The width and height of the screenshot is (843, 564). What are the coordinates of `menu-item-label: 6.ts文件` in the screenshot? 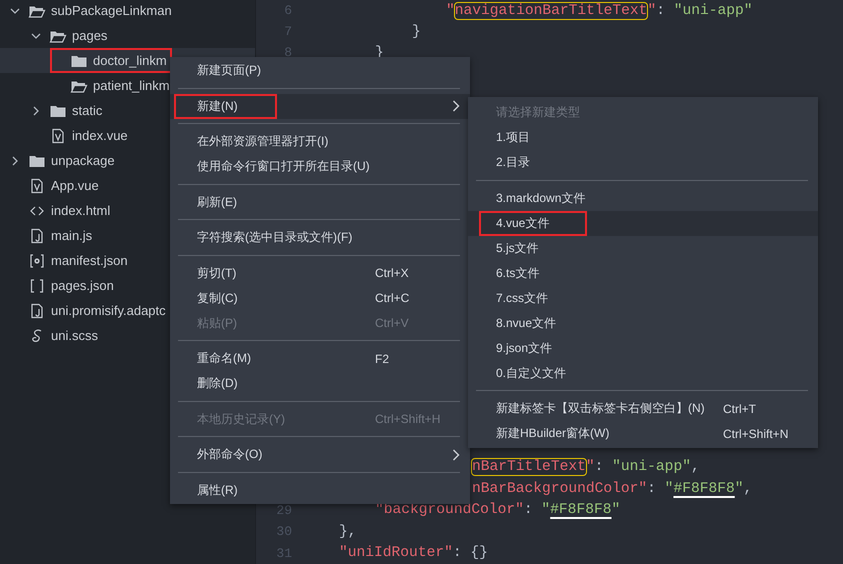 It's located at (518, 273).